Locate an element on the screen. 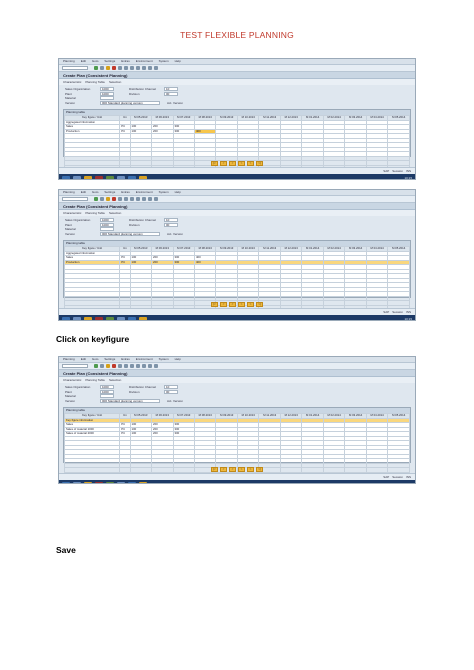 The width and height of the screenshot is (474, 670). form-field: 00 is located at coordinates (171, 391).